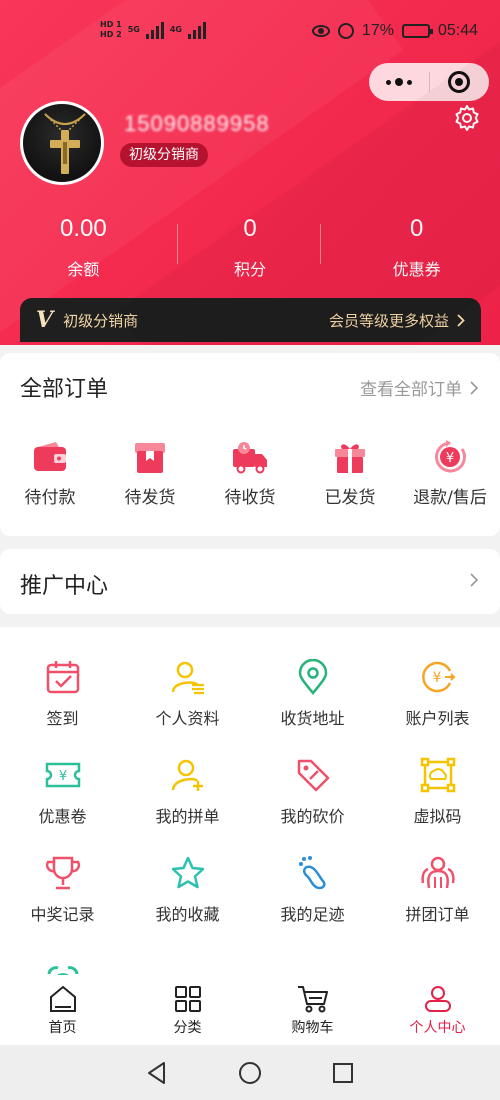 Image resolution: width=500 pixels, height=1100 pixels. What do you see at coordinates (111, 24) in the screenshot?
I see `sim1-label: HD 1` at bounding box center [111, 24].